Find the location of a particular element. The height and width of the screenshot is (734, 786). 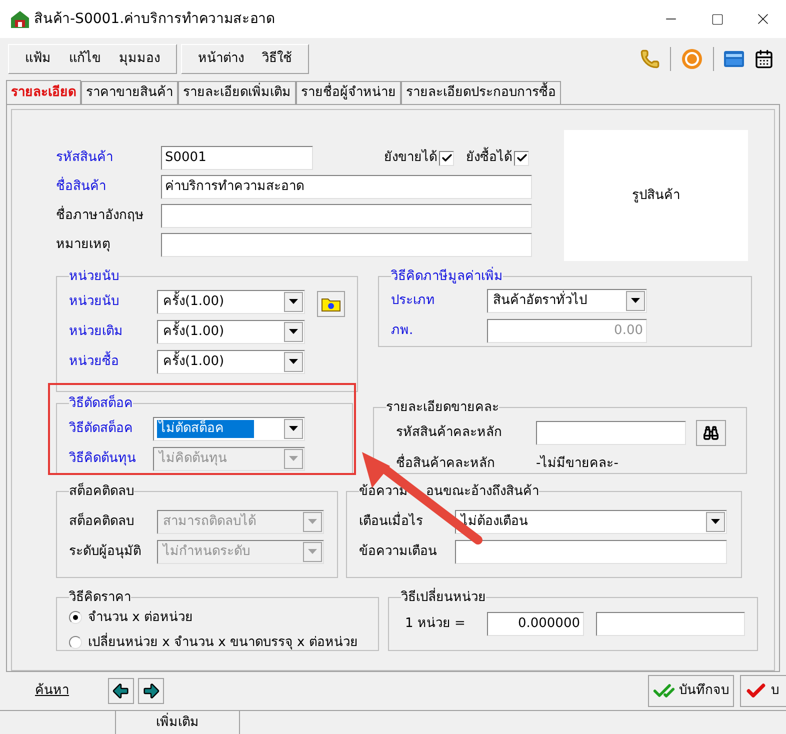

menu-item: วิธีใช้ is located at coordinates (277, 59).